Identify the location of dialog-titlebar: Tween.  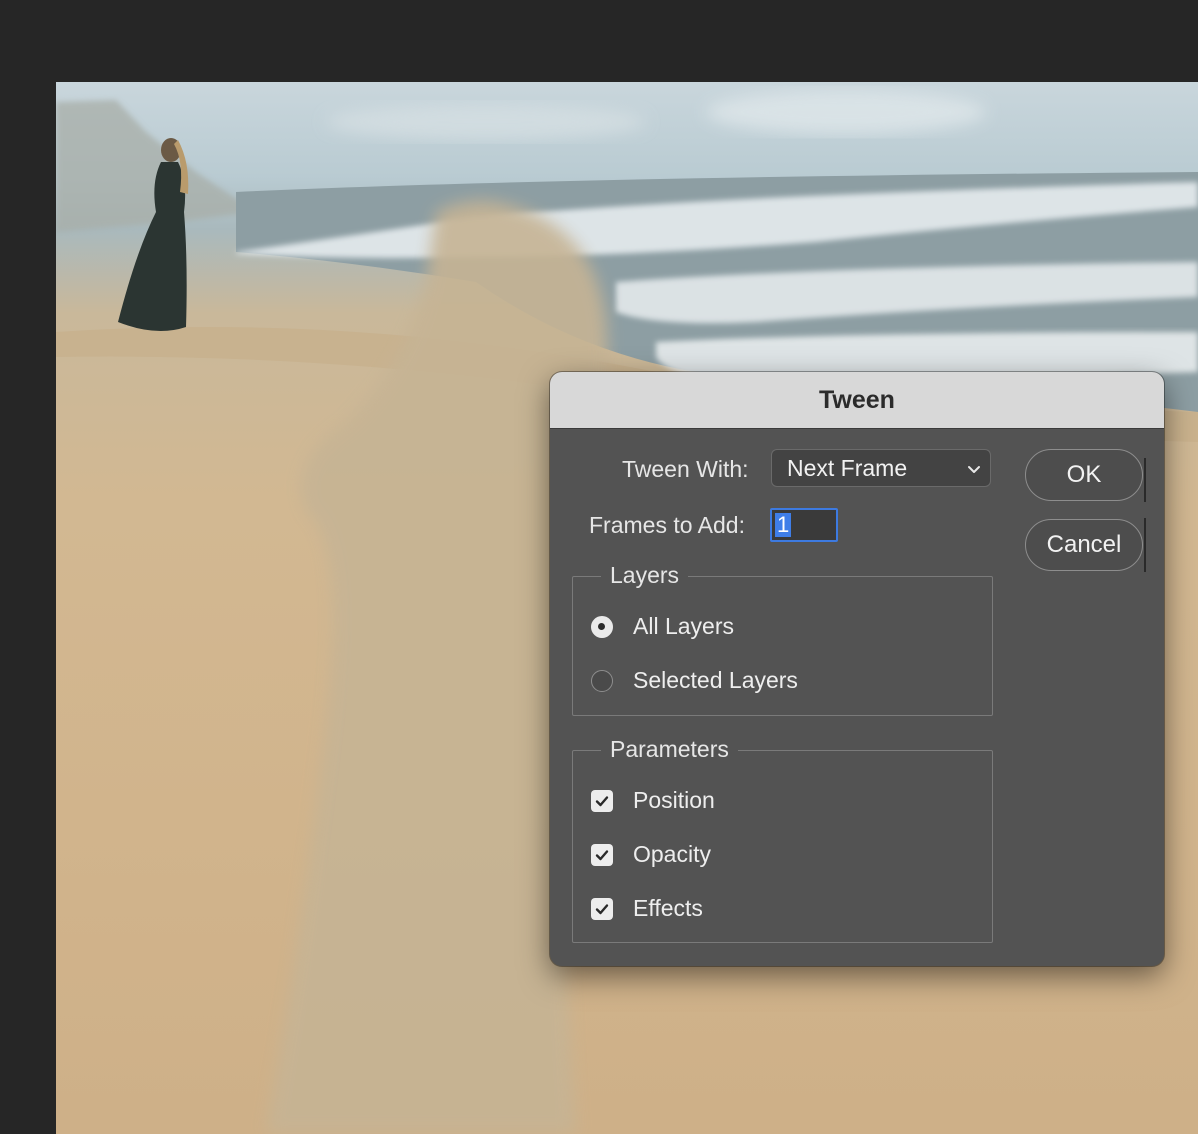
(857, 400).